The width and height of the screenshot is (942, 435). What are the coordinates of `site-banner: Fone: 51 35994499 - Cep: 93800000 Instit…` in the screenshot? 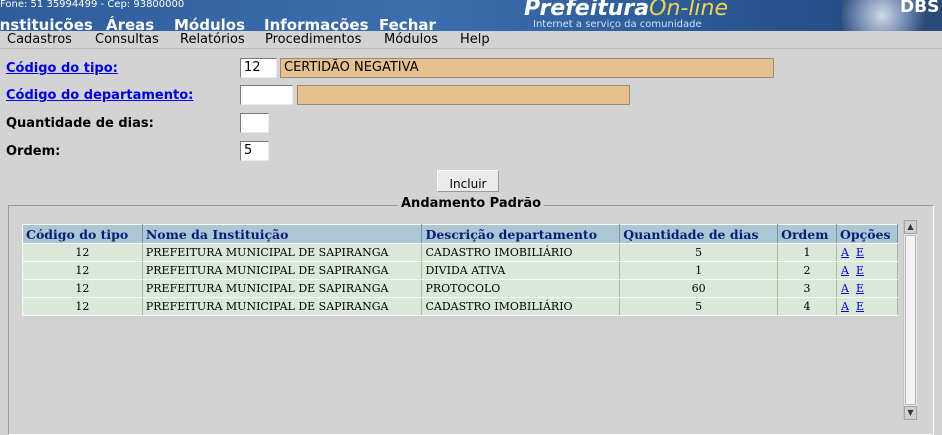 It's located at (471, 15).